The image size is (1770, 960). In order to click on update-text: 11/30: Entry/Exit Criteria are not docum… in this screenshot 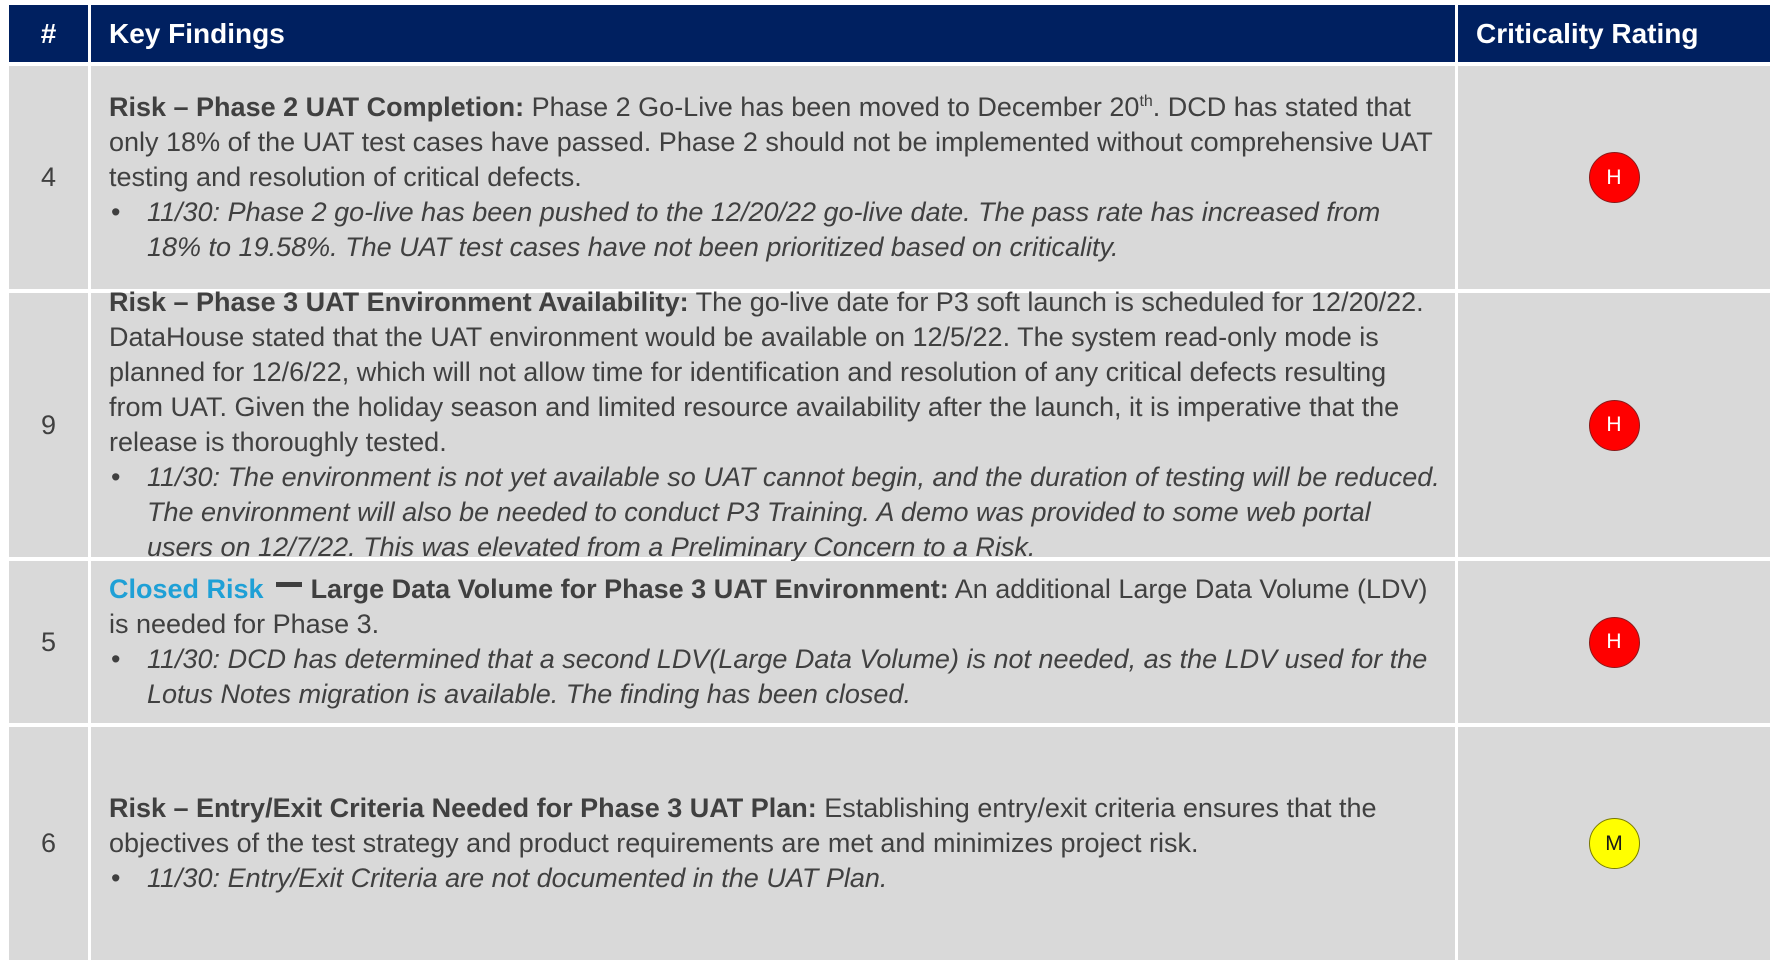, I will do `click(517, 878)`.